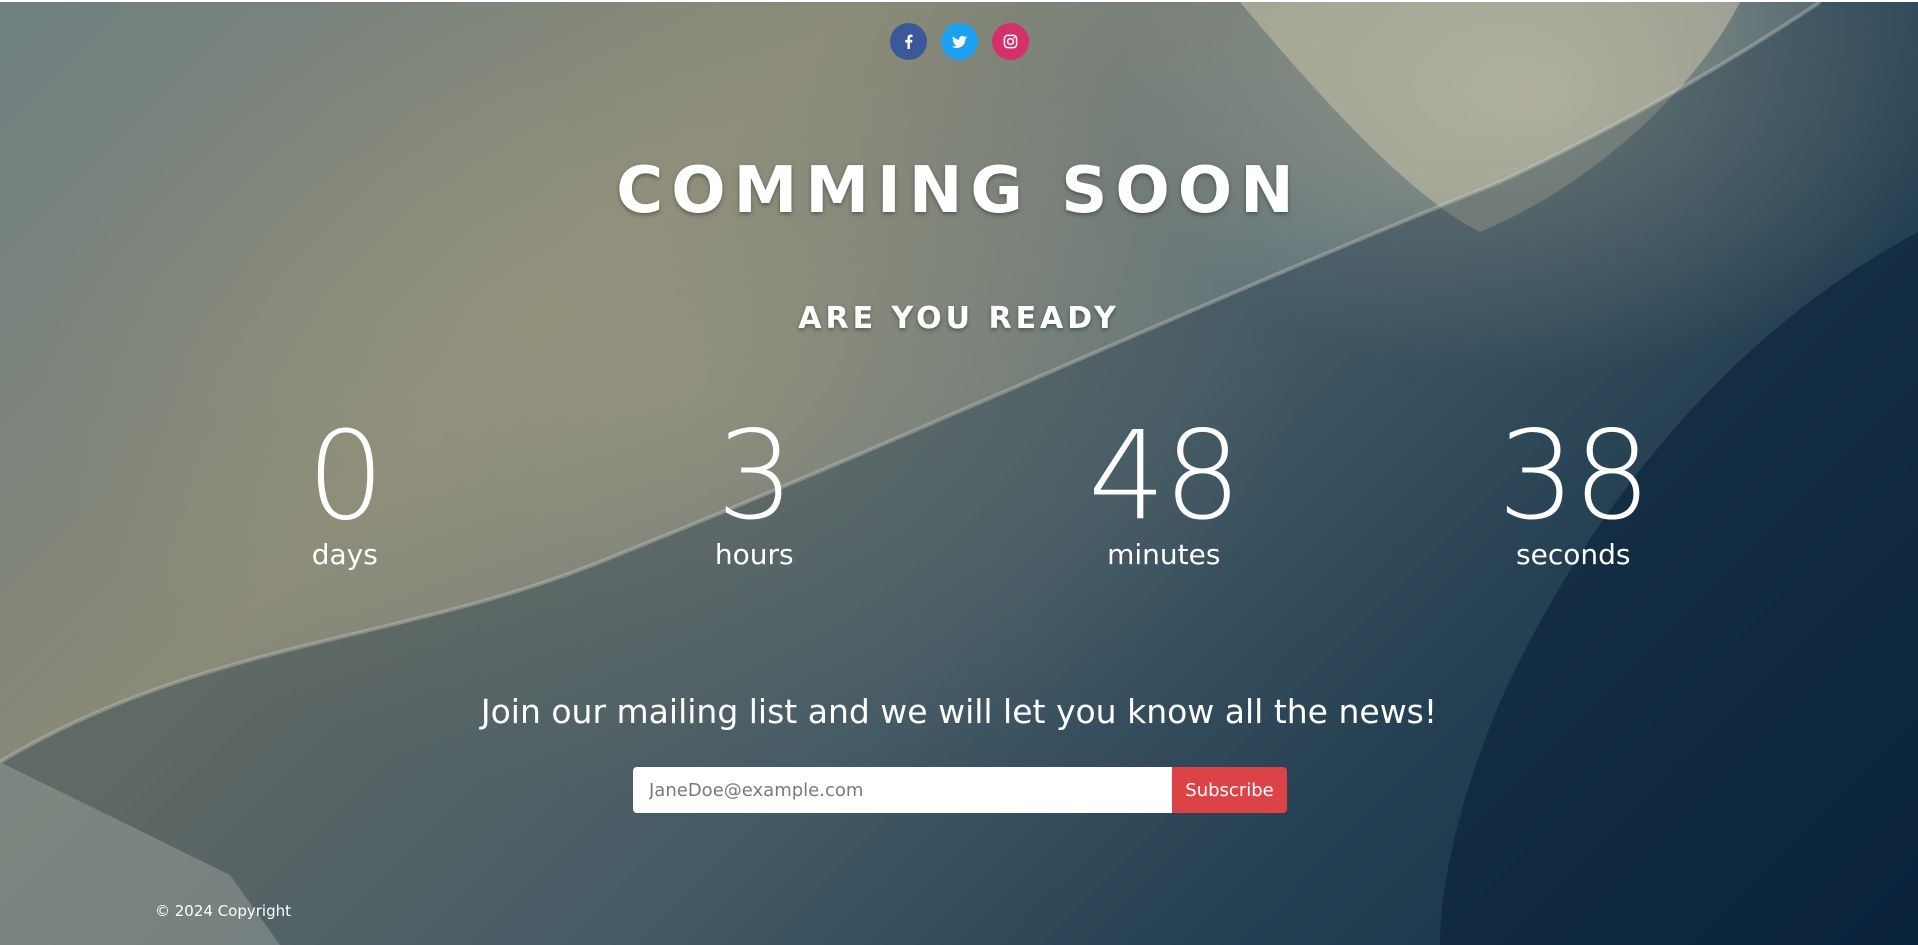 The width and height of the screenshot is (1918, 945). I want to click on twitter-icon, so click(959, 41).